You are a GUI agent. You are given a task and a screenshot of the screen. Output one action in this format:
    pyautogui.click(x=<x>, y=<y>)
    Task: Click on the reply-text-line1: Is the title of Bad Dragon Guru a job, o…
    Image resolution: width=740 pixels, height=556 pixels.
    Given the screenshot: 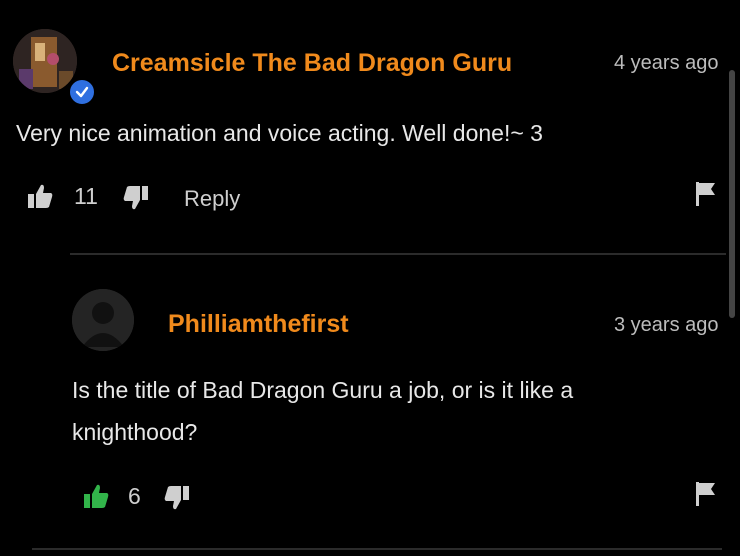 What is the action you would take?
    pyautogui.click(x=323, y=390)
    